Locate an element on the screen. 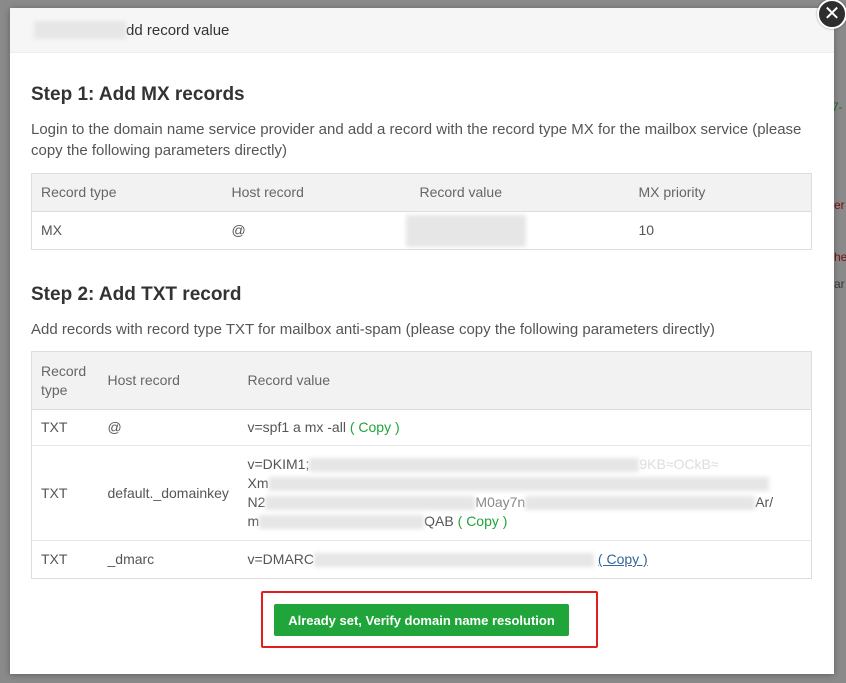 The height and width of the screenshot is (683, 846). copy-dmarc-link: ( Copy ) is located at coordinates (623, 559).